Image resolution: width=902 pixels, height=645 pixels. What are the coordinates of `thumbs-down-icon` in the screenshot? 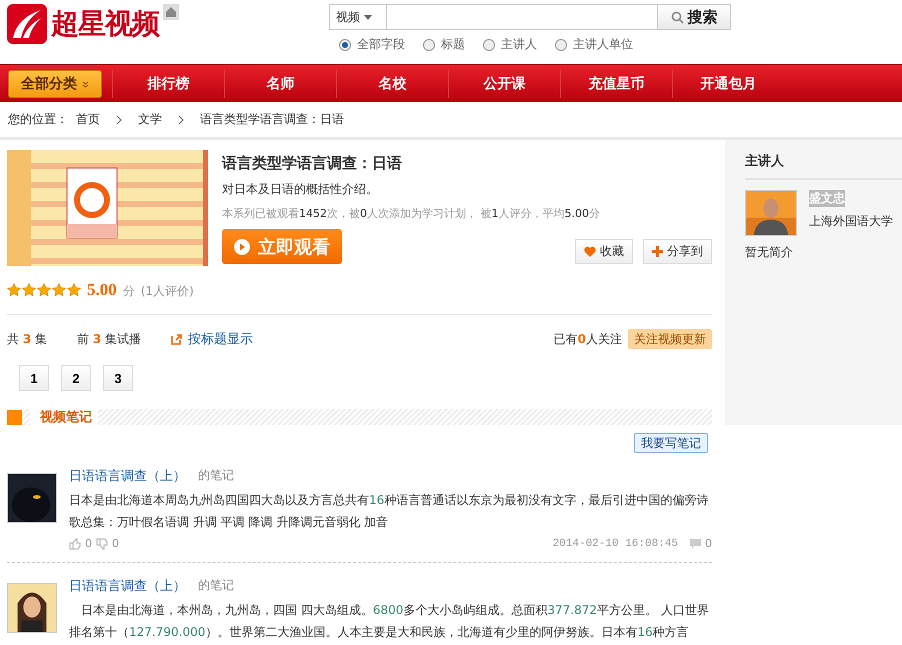 It's located at (102, 544).